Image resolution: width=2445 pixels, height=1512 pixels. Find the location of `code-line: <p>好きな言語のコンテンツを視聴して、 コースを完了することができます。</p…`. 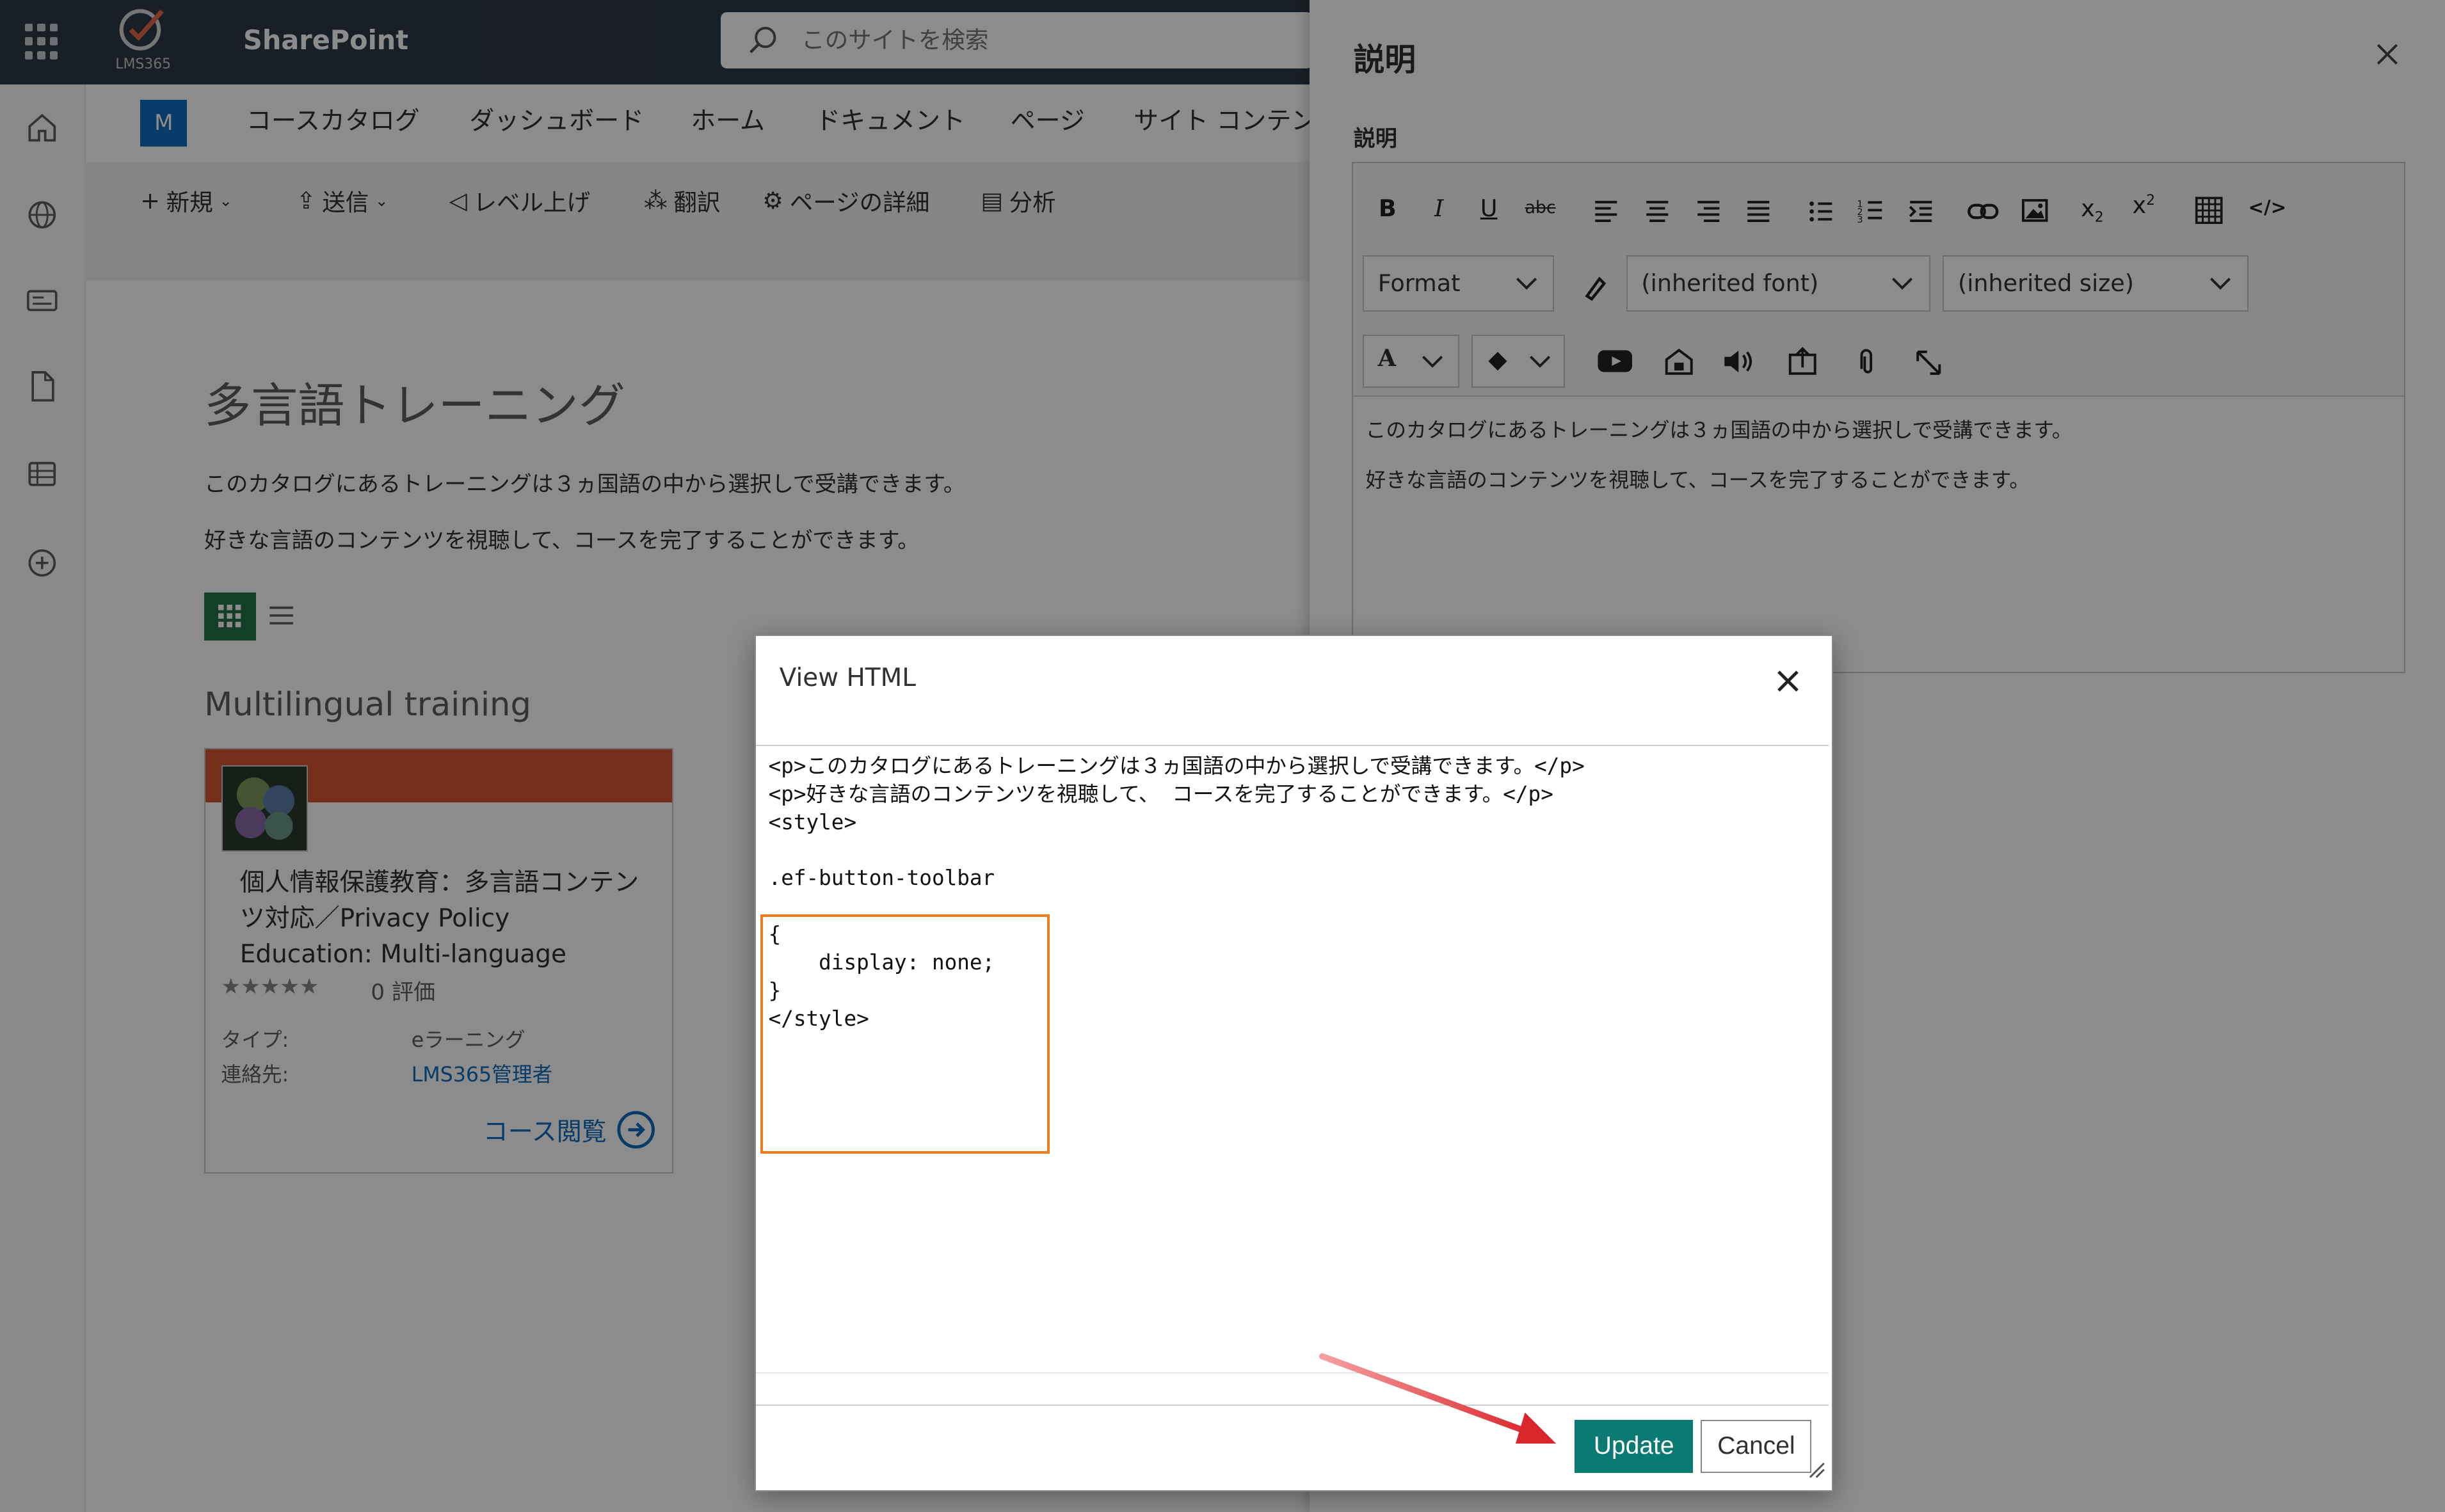

code-line: <p>好きな言語のコンテンツを視聴して、 コースを完了することができます。</p… is located at coordinates (1161, 793).